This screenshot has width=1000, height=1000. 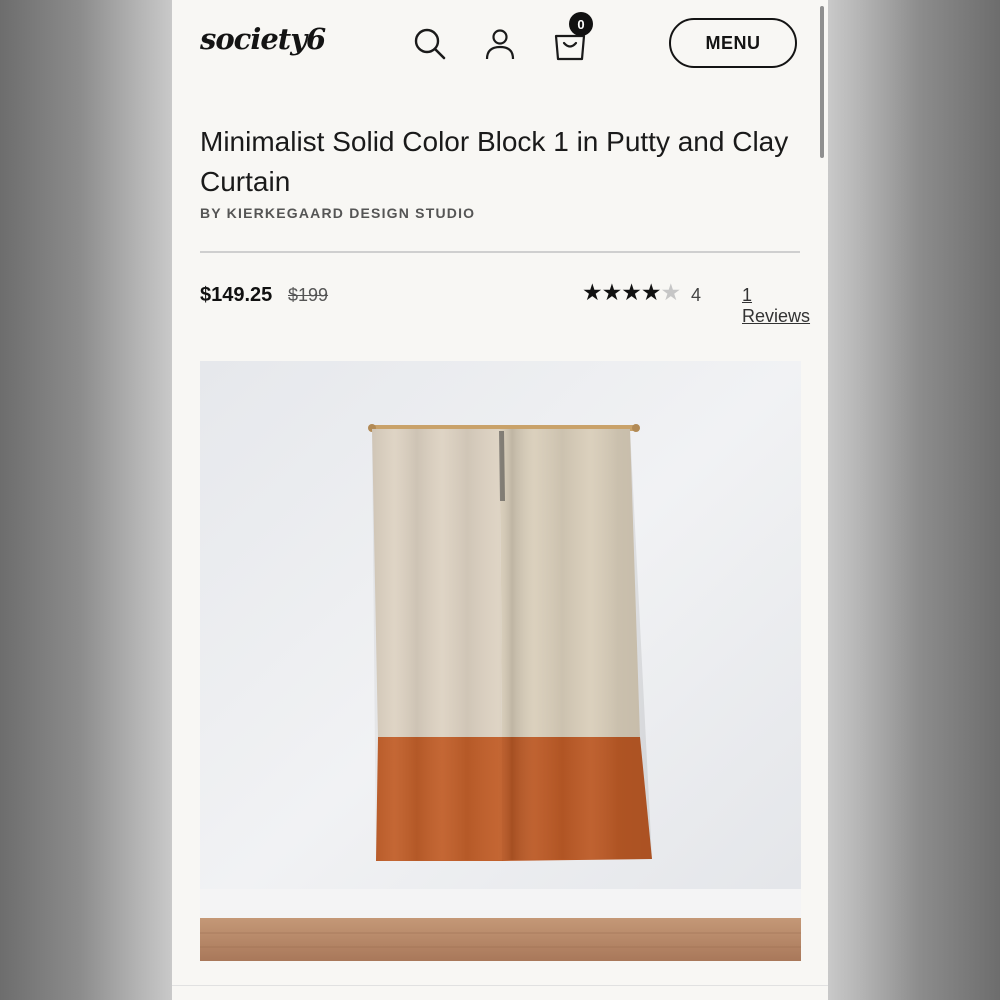 What do you see at coordinates (500, 905) in the screenshot?
I see `baseboard` at bounding box center [500, 905].